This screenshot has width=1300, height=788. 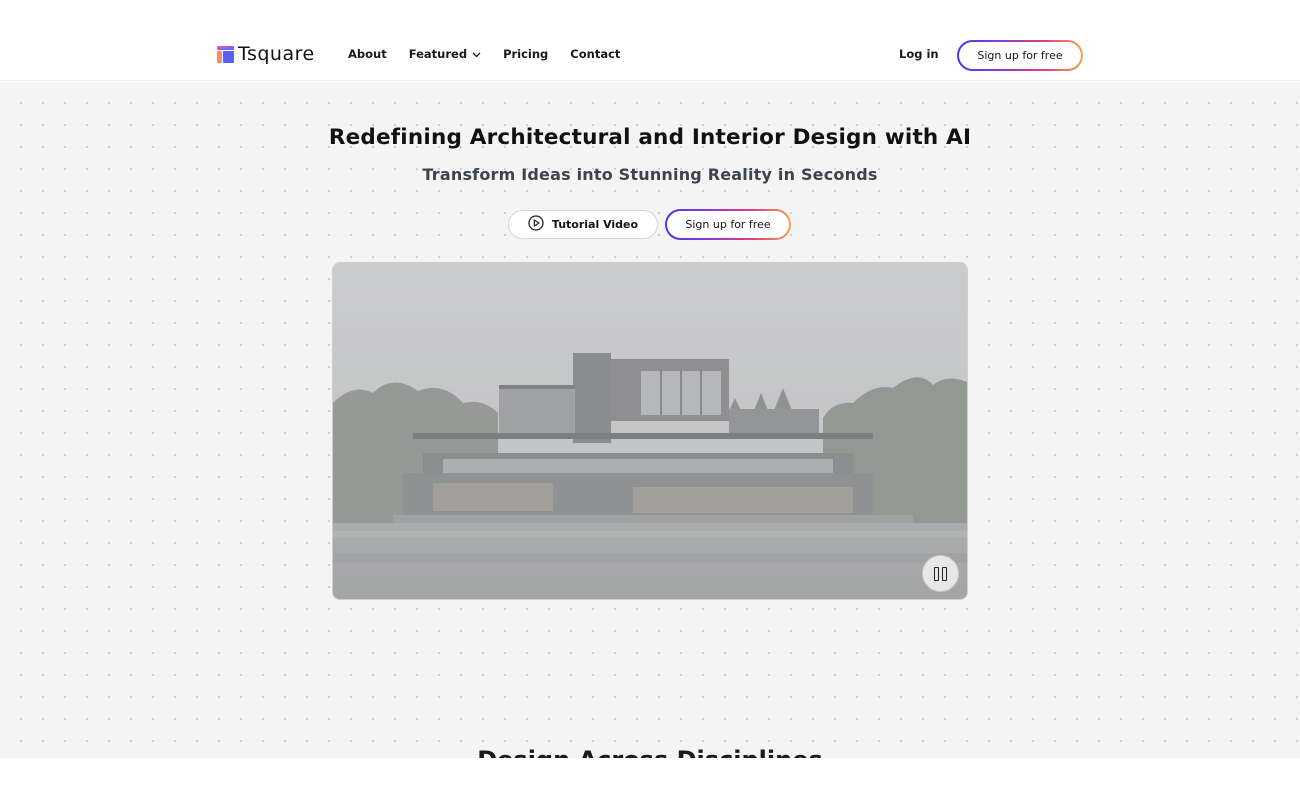 What do you see at coordinates (650, 773) in the screenshot?
I see `page-bottom-strip` at bounding box center [650, 773].